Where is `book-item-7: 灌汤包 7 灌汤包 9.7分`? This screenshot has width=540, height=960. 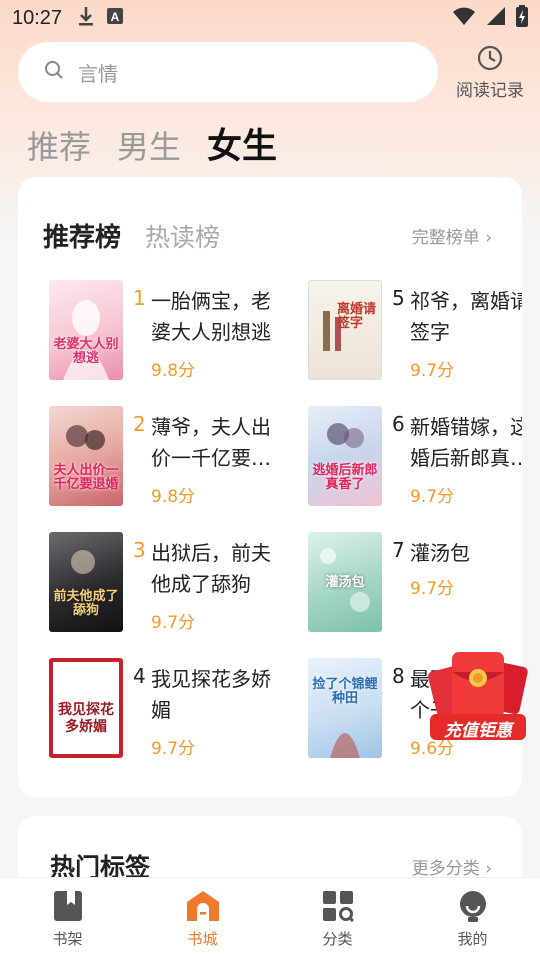
book-item-7: 灌汤包 7 灌汤包 9.7分 is located at coordinates (415, 583).